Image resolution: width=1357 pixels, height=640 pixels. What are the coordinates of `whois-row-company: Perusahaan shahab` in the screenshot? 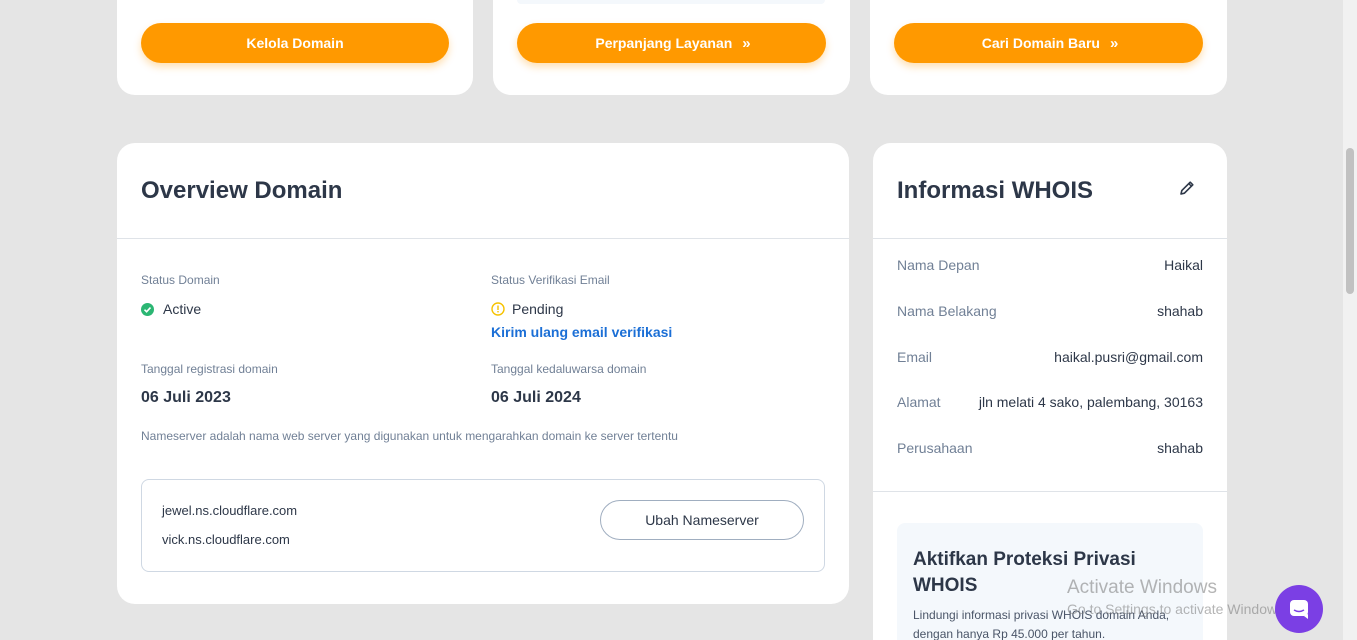 It's located at (1050, 448).